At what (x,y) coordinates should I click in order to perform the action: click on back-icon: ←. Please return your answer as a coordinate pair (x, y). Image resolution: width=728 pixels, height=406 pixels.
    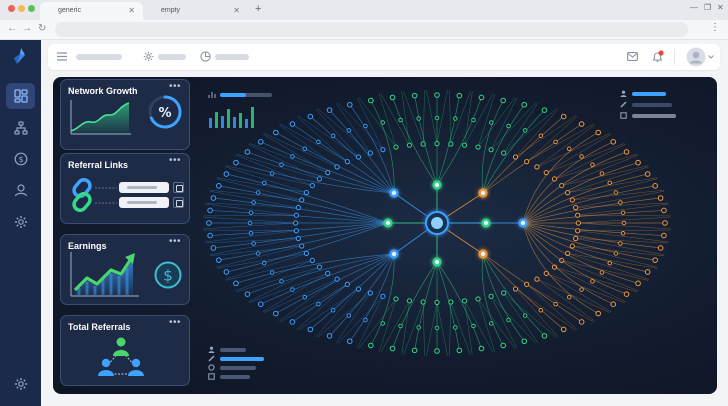
    Looking at the image, I should click on (12, 28).